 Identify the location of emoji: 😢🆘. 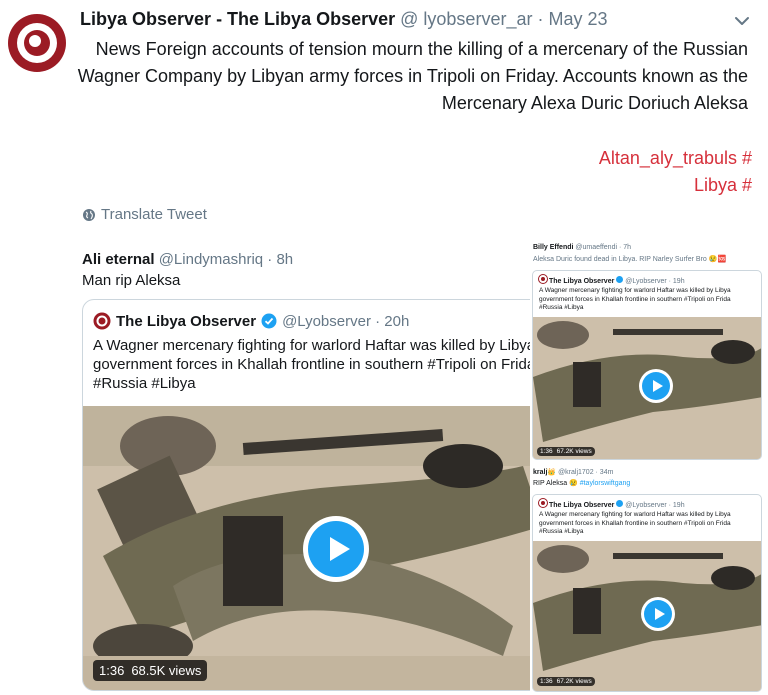
(717, 259).